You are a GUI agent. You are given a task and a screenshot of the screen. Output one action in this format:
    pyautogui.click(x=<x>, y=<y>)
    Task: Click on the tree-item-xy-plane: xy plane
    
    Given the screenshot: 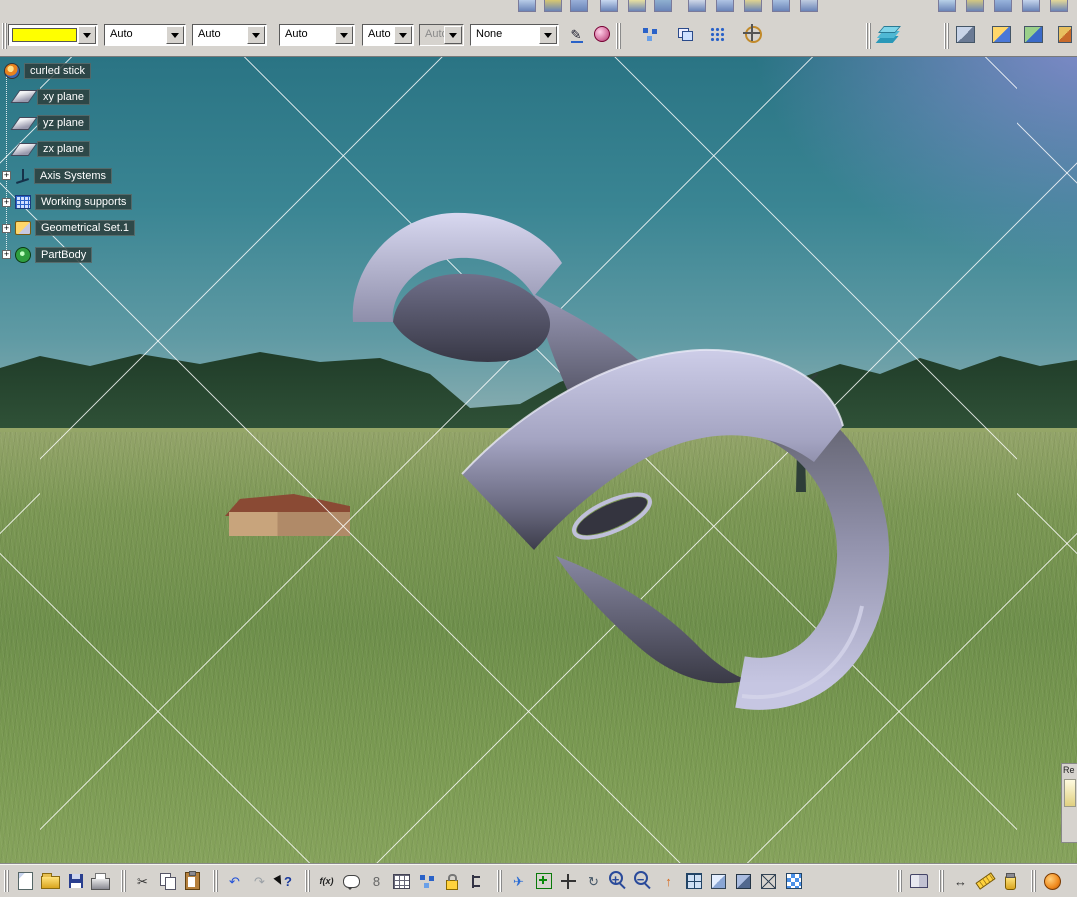 What is the action you would take?
    pyautogui.click(x=46, y=96)
    